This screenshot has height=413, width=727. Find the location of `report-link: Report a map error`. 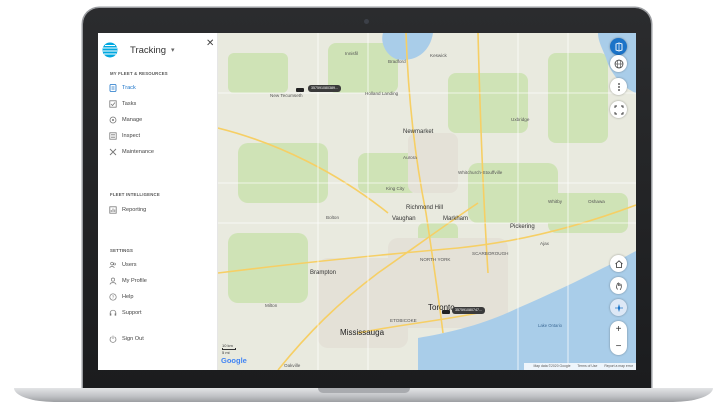

report-link: Report a map error is located at coordinates (618, 366).